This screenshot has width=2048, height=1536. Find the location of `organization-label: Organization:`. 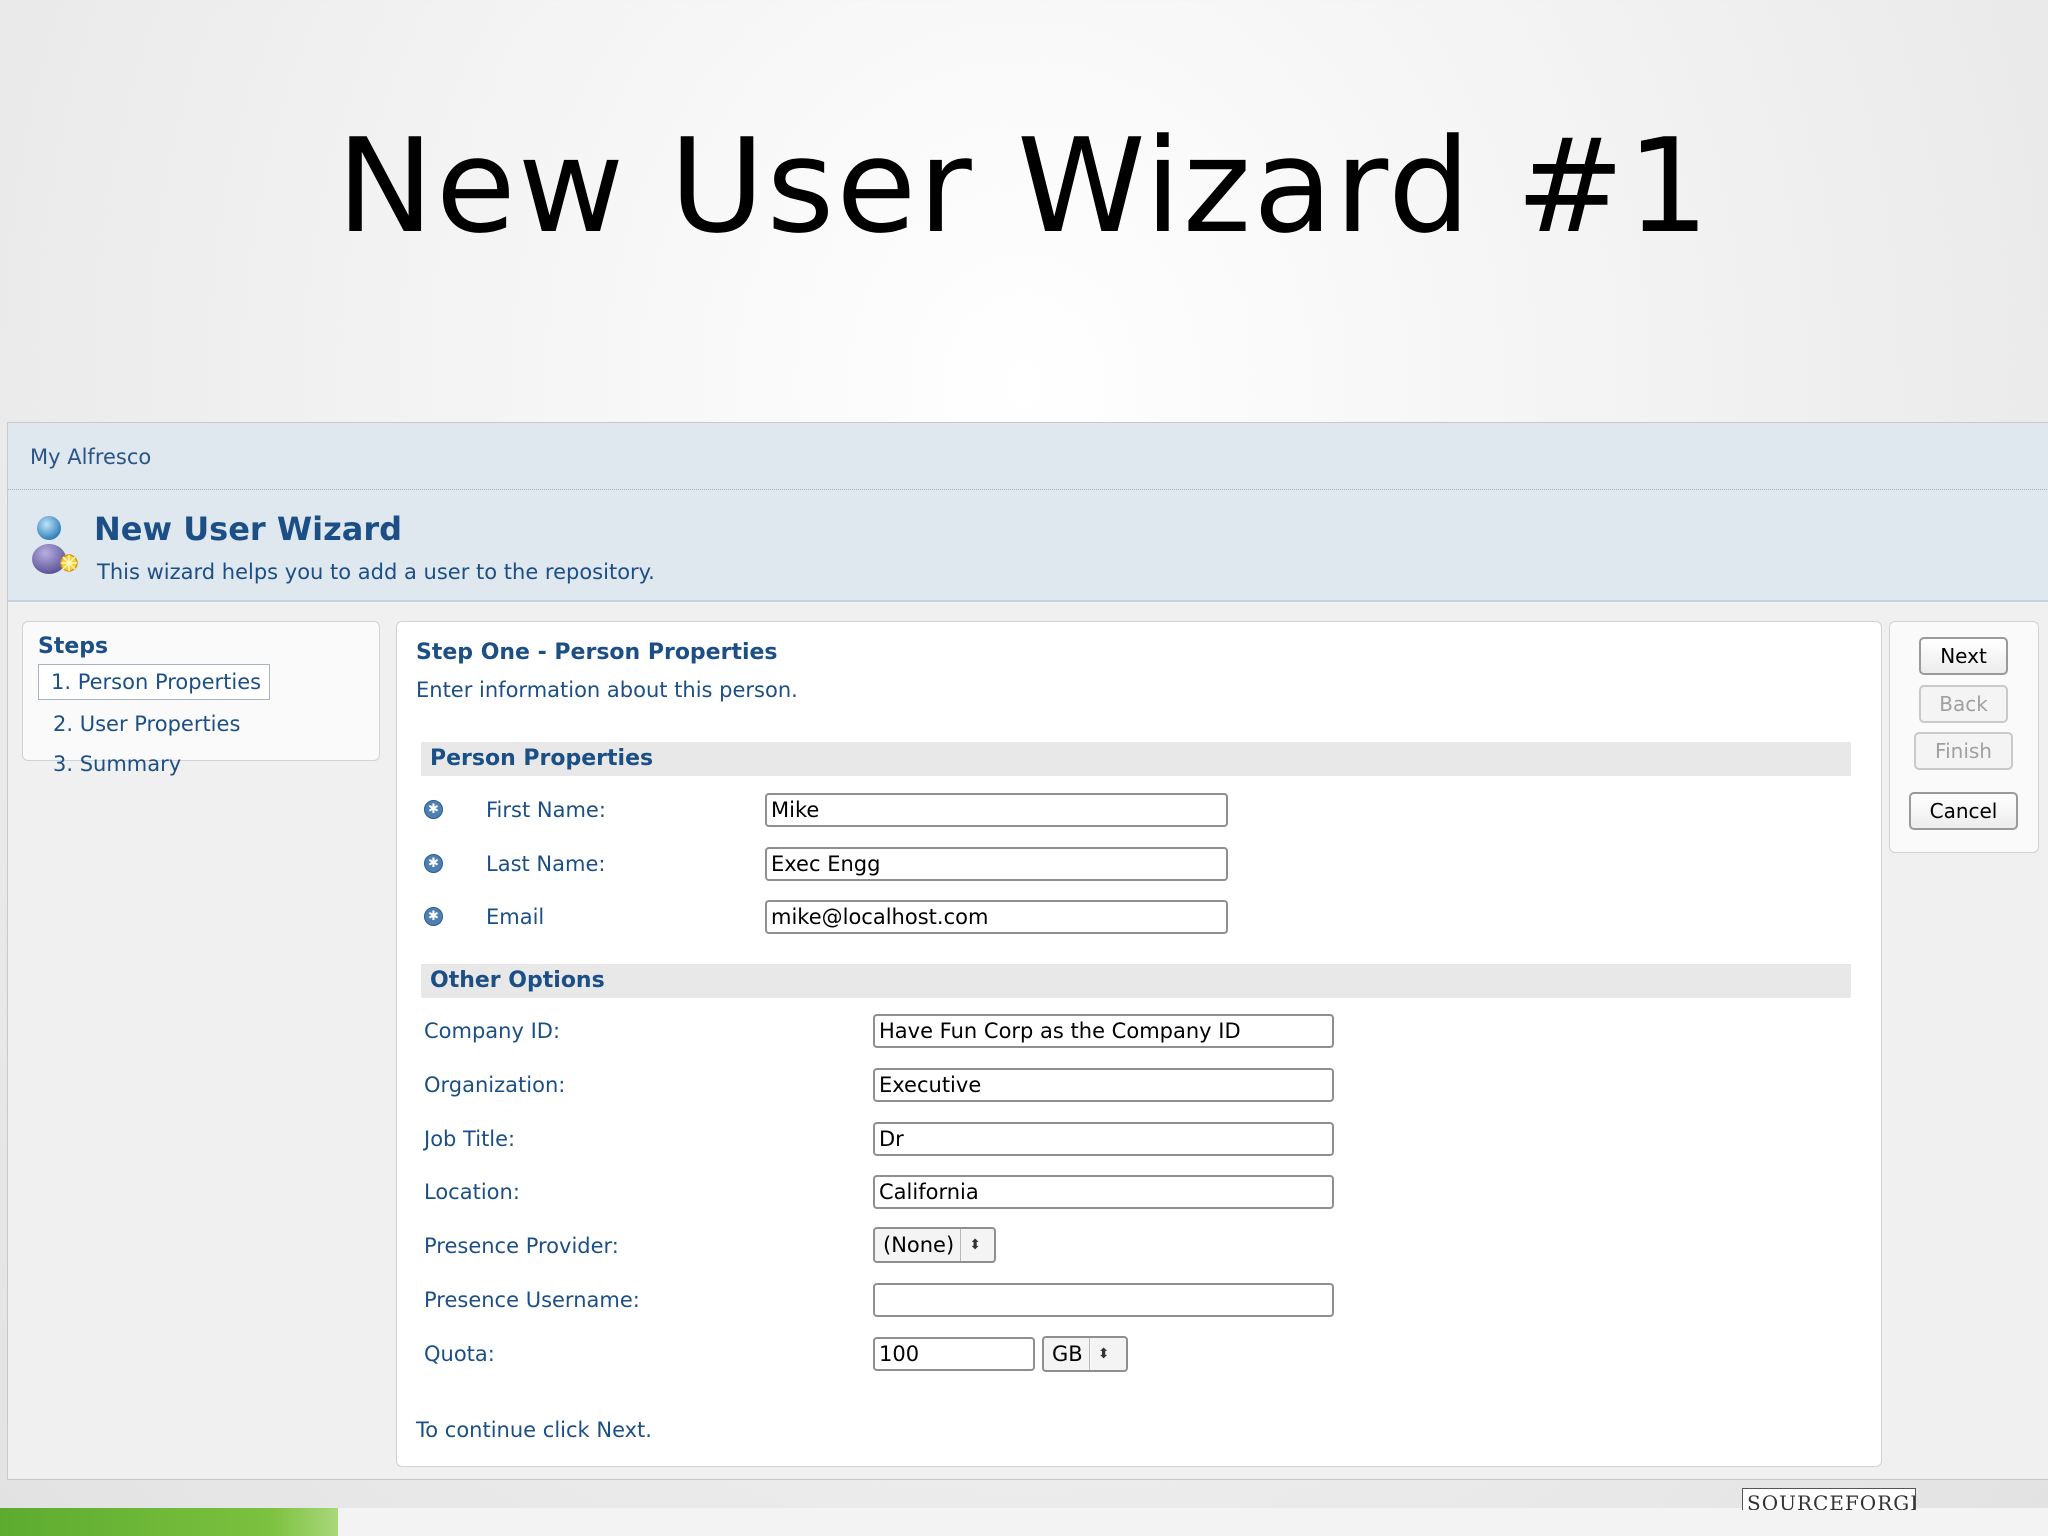

organization-label: Organization: is located at coordinates (495, 1085).